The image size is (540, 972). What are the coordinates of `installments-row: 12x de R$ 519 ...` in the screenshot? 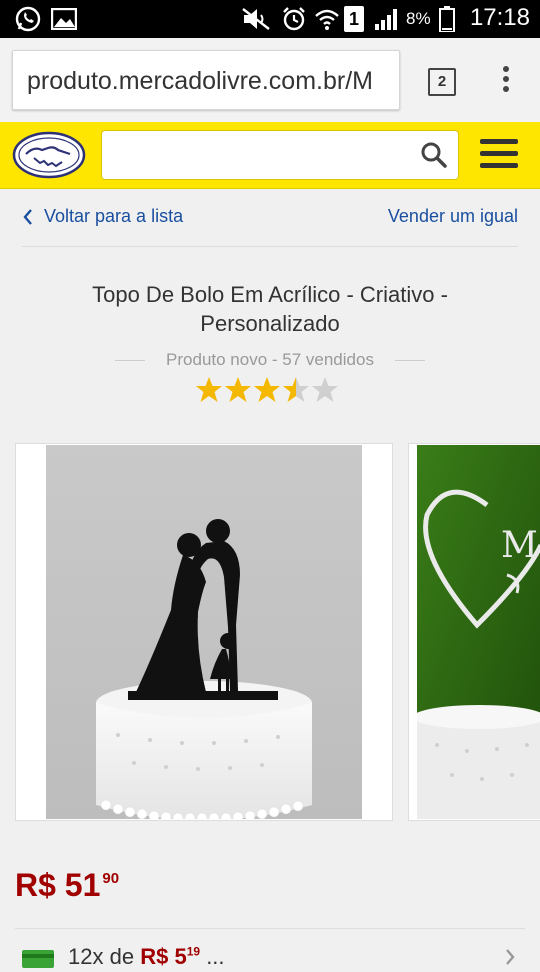 It's located at (272, 957).